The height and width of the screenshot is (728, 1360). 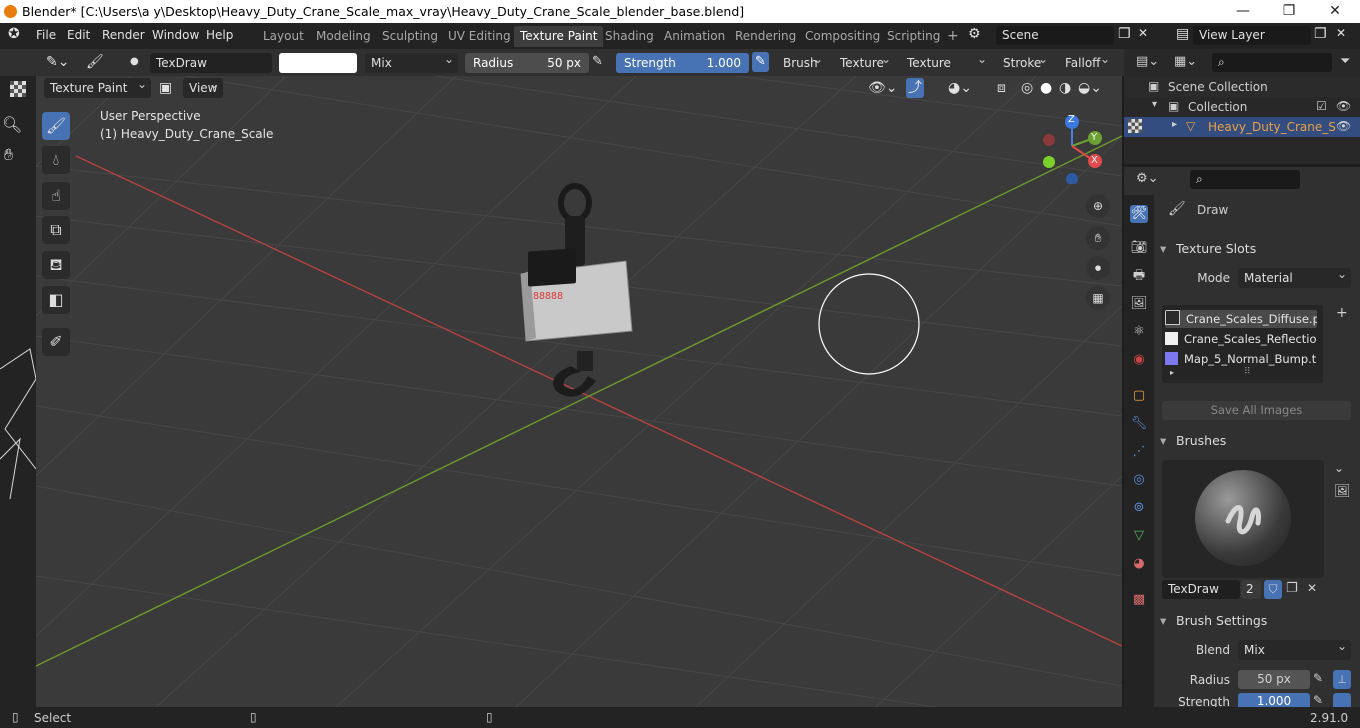 I want to click on radius-pressure-icon: ✎, so click(x=597, y=62).